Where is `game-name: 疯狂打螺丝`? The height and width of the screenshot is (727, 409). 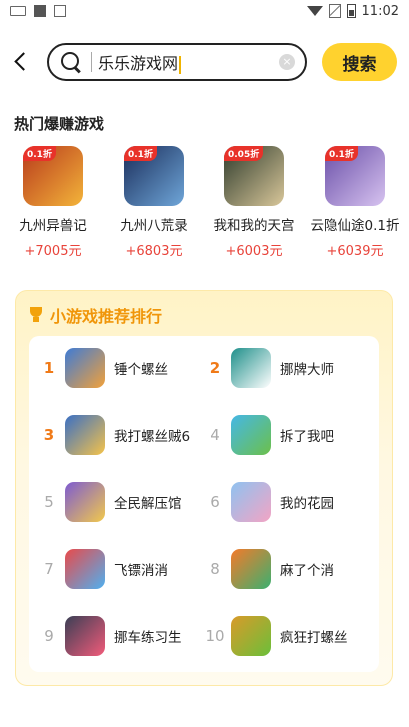 game-name: 疯狂打螺丝 is located at coordinates (314, 638).